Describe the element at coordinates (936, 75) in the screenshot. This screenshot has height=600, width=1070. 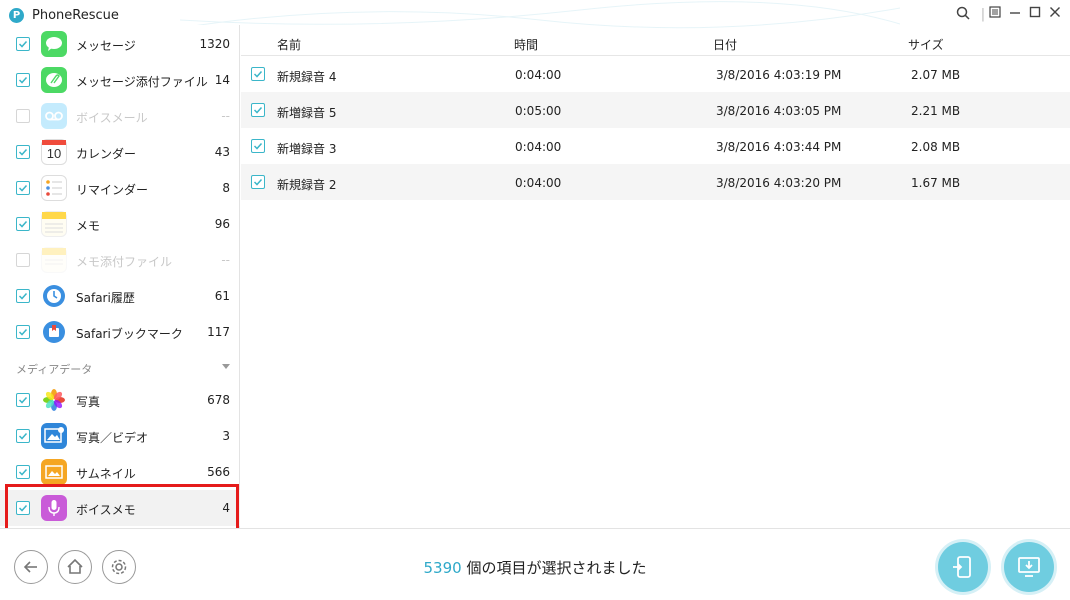
I see `cell-size: 2.07 MB` at that location.